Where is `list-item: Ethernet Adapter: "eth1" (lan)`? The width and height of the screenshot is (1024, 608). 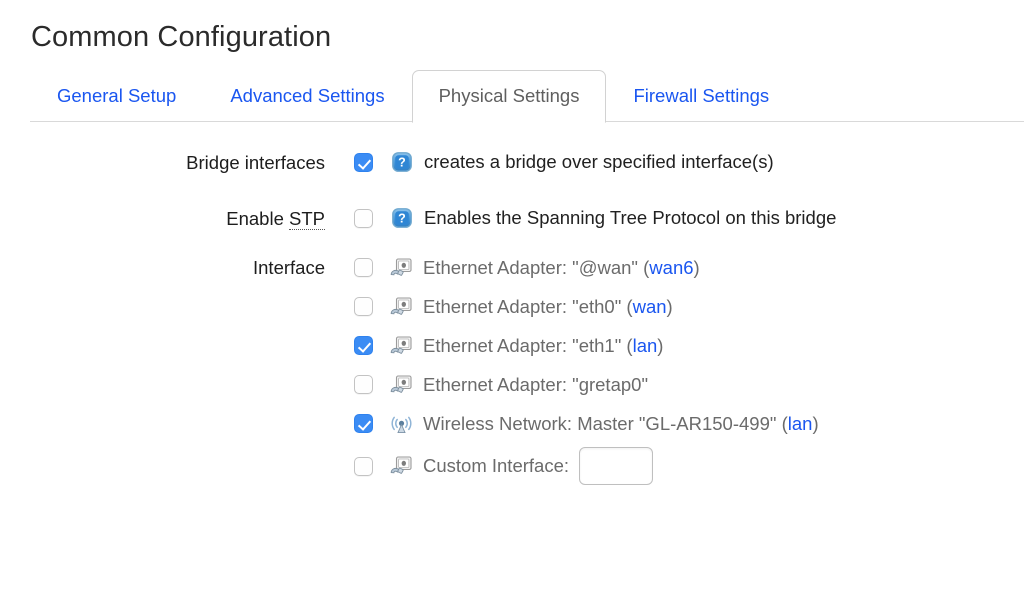
list-item: Ethernet Adapter: "eth1" (lan) is located at coordinates (586, 345).